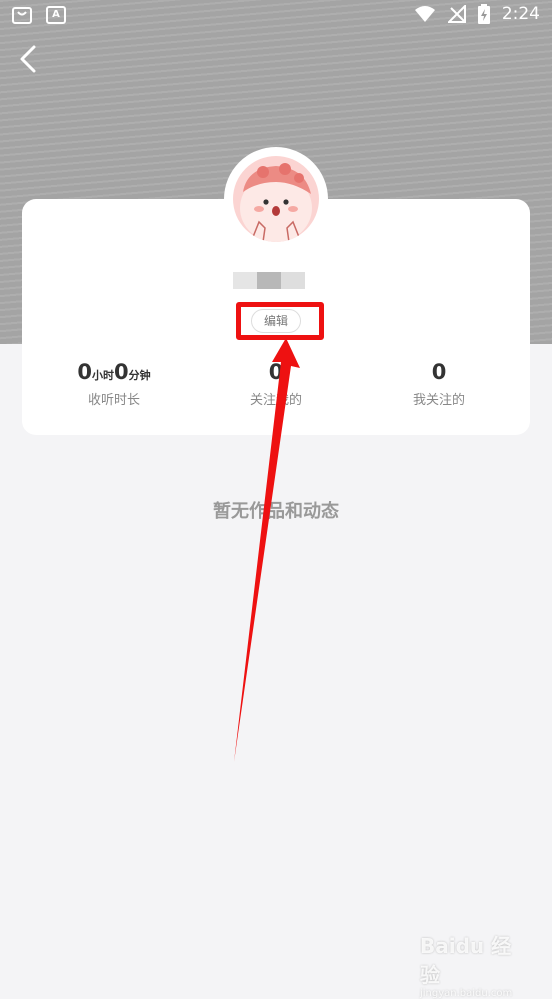 This screenshot has width=552, height=999. I want to click on stat-following-value: 0, so click(439, 372).